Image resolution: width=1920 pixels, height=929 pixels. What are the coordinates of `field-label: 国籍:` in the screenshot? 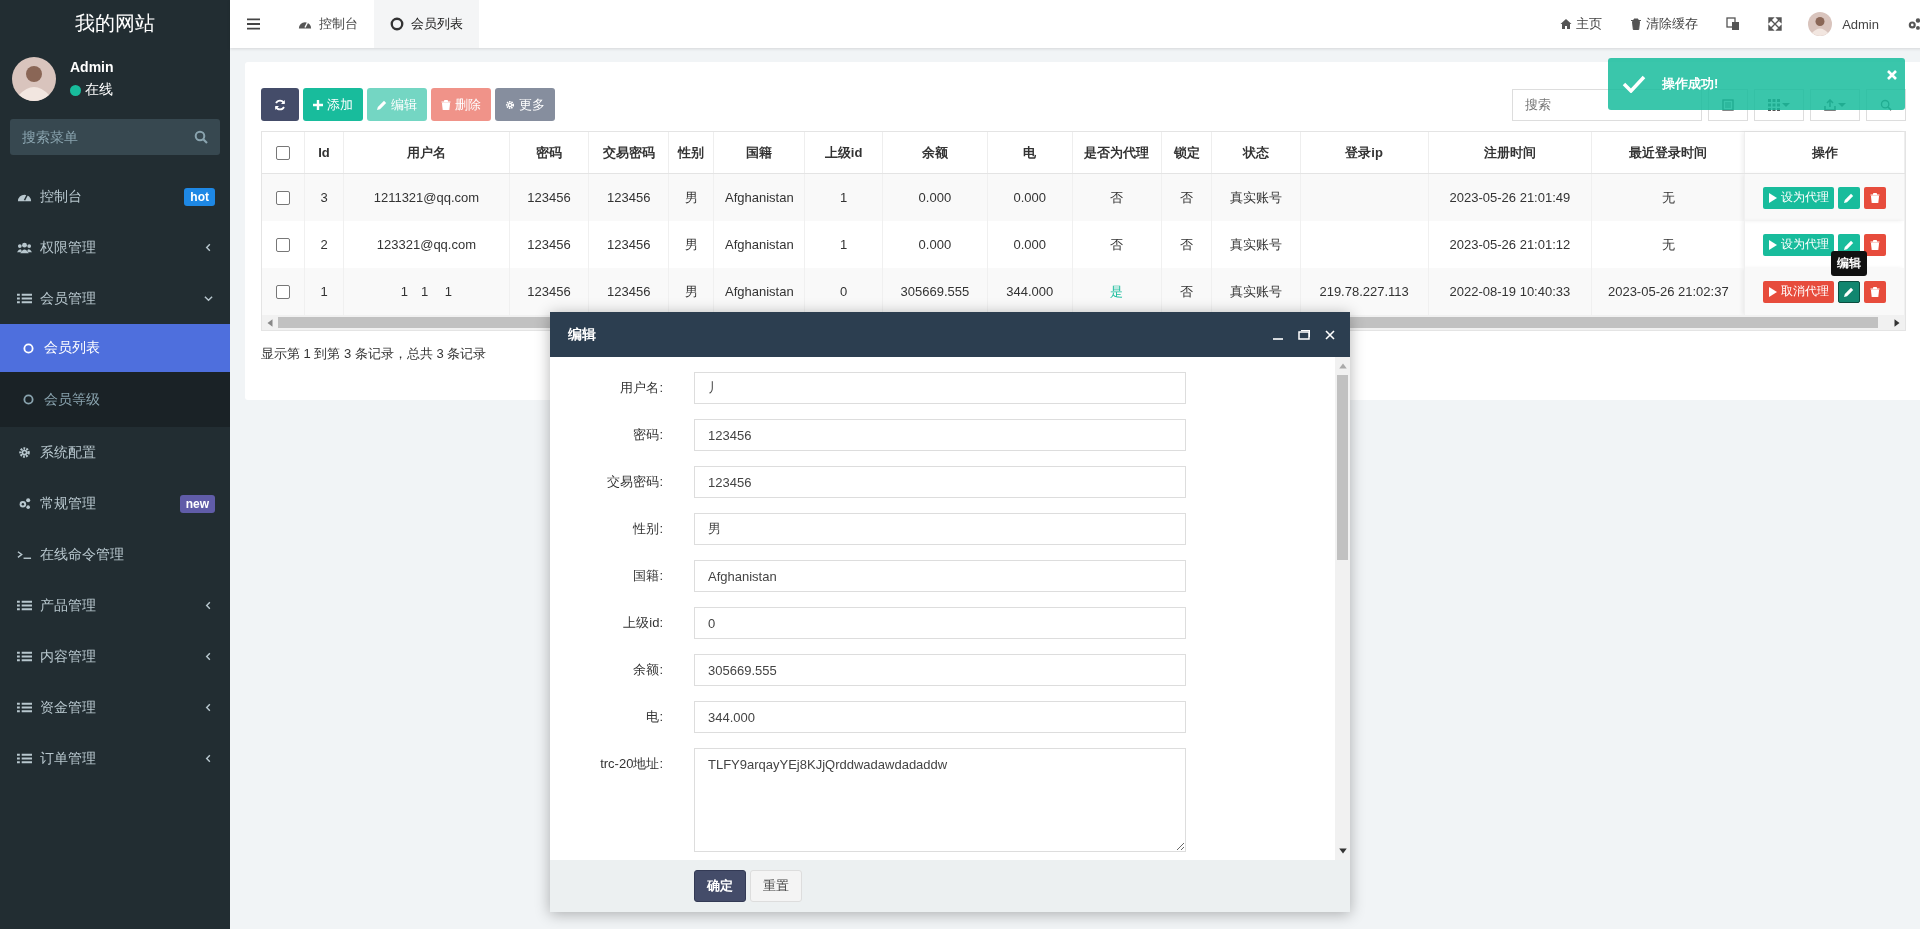 It's located at (647, 576).